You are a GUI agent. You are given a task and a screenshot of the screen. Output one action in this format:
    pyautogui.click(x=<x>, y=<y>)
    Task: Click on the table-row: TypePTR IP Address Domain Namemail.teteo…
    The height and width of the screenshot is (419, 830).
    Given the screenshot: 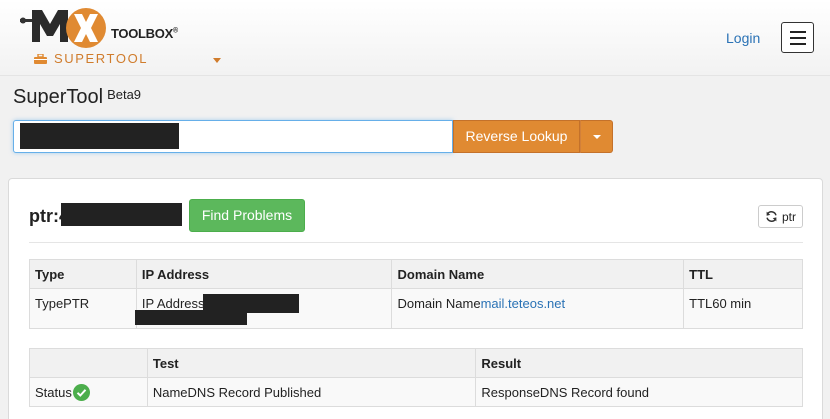 What is the action you would take?
    pyautogui.click(x=416, y=308)
    